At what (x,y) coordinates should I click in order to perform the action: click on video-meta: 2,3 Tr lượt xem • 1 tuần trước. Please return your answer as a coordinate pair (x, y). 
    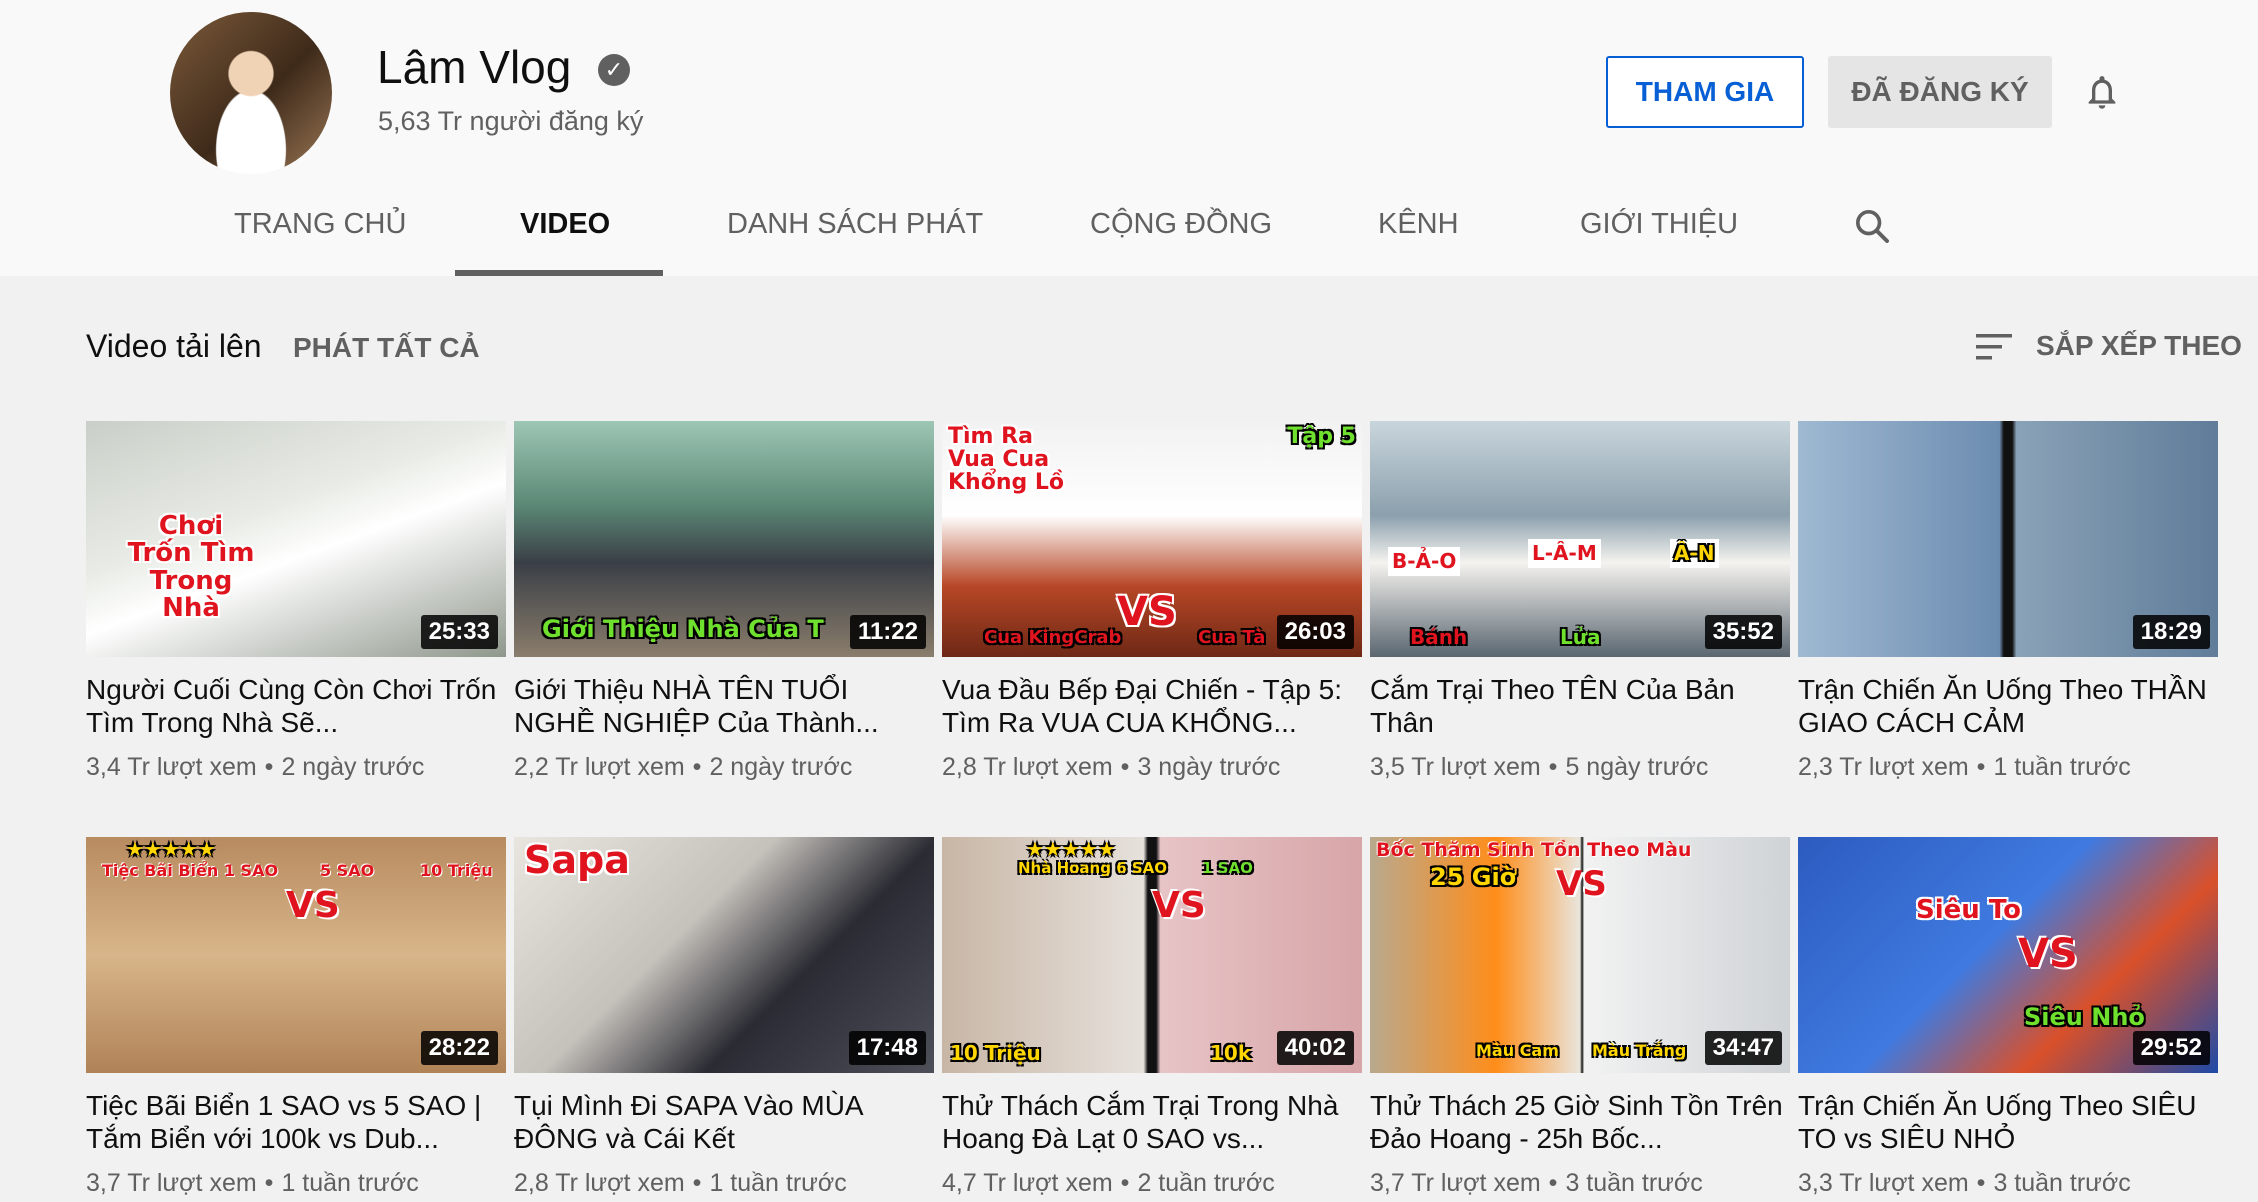
    Looking at the image, I should click on (1964, 767).